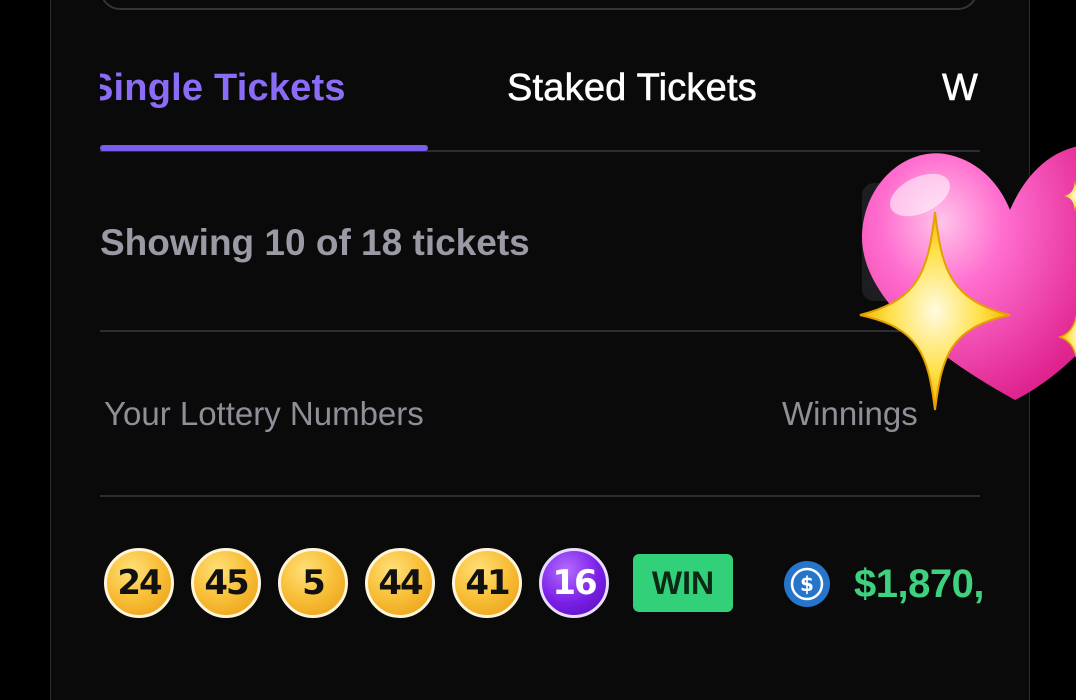 Image resolution: width=1076 pixels, height=700 pixels. What do you see at coordinates (223, 88) in the screenshot?
I see `tab-single-tickets: Single Tickets` at bounding box center [223, 88].